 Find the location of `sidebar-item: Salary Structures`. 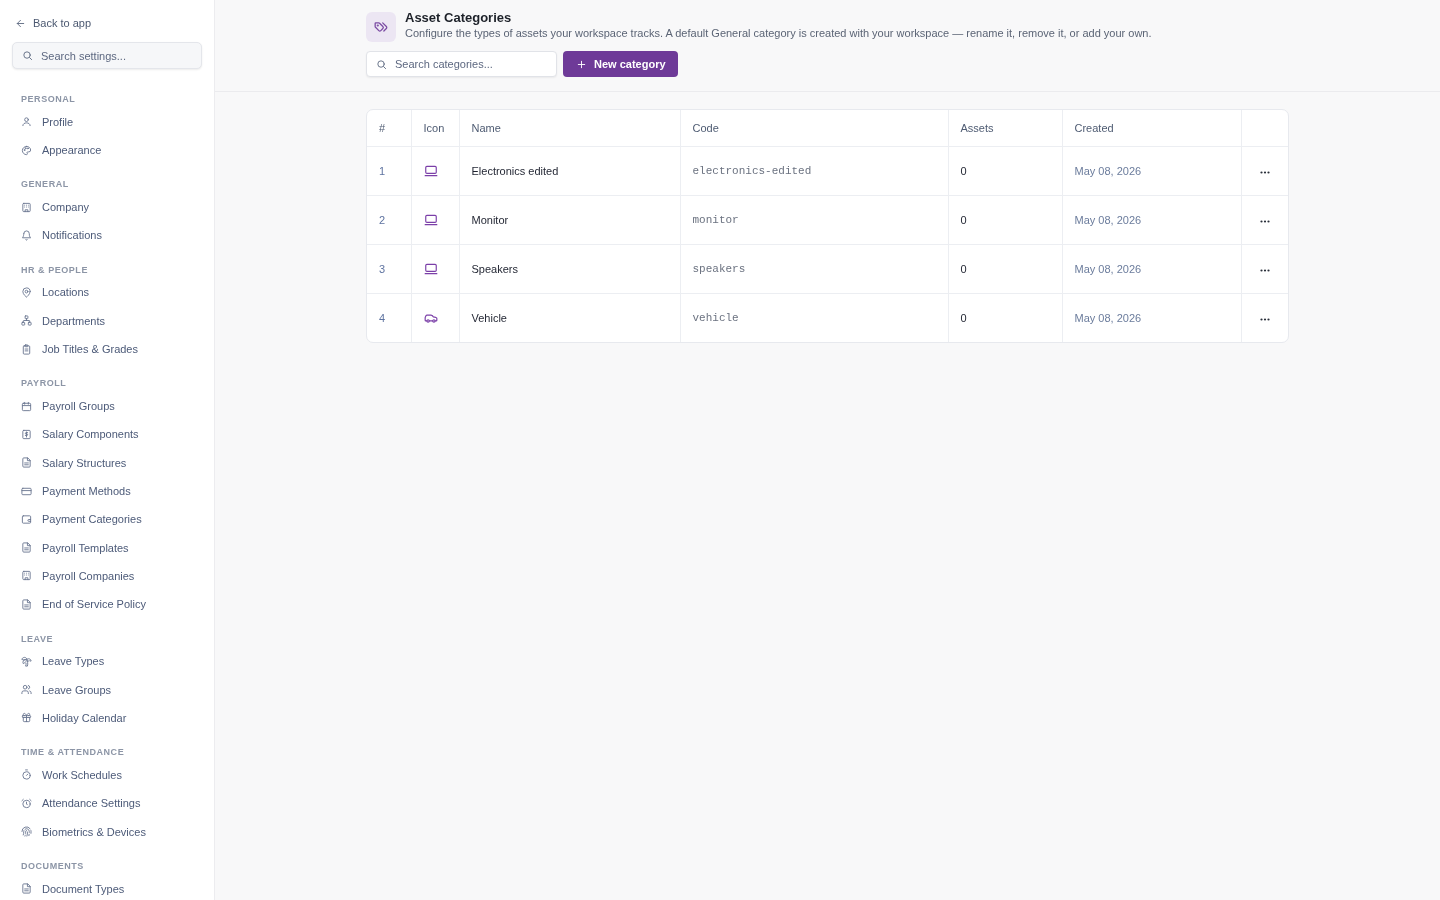

sidebar-item: Salary Structures is located at coordinates (72, 462).